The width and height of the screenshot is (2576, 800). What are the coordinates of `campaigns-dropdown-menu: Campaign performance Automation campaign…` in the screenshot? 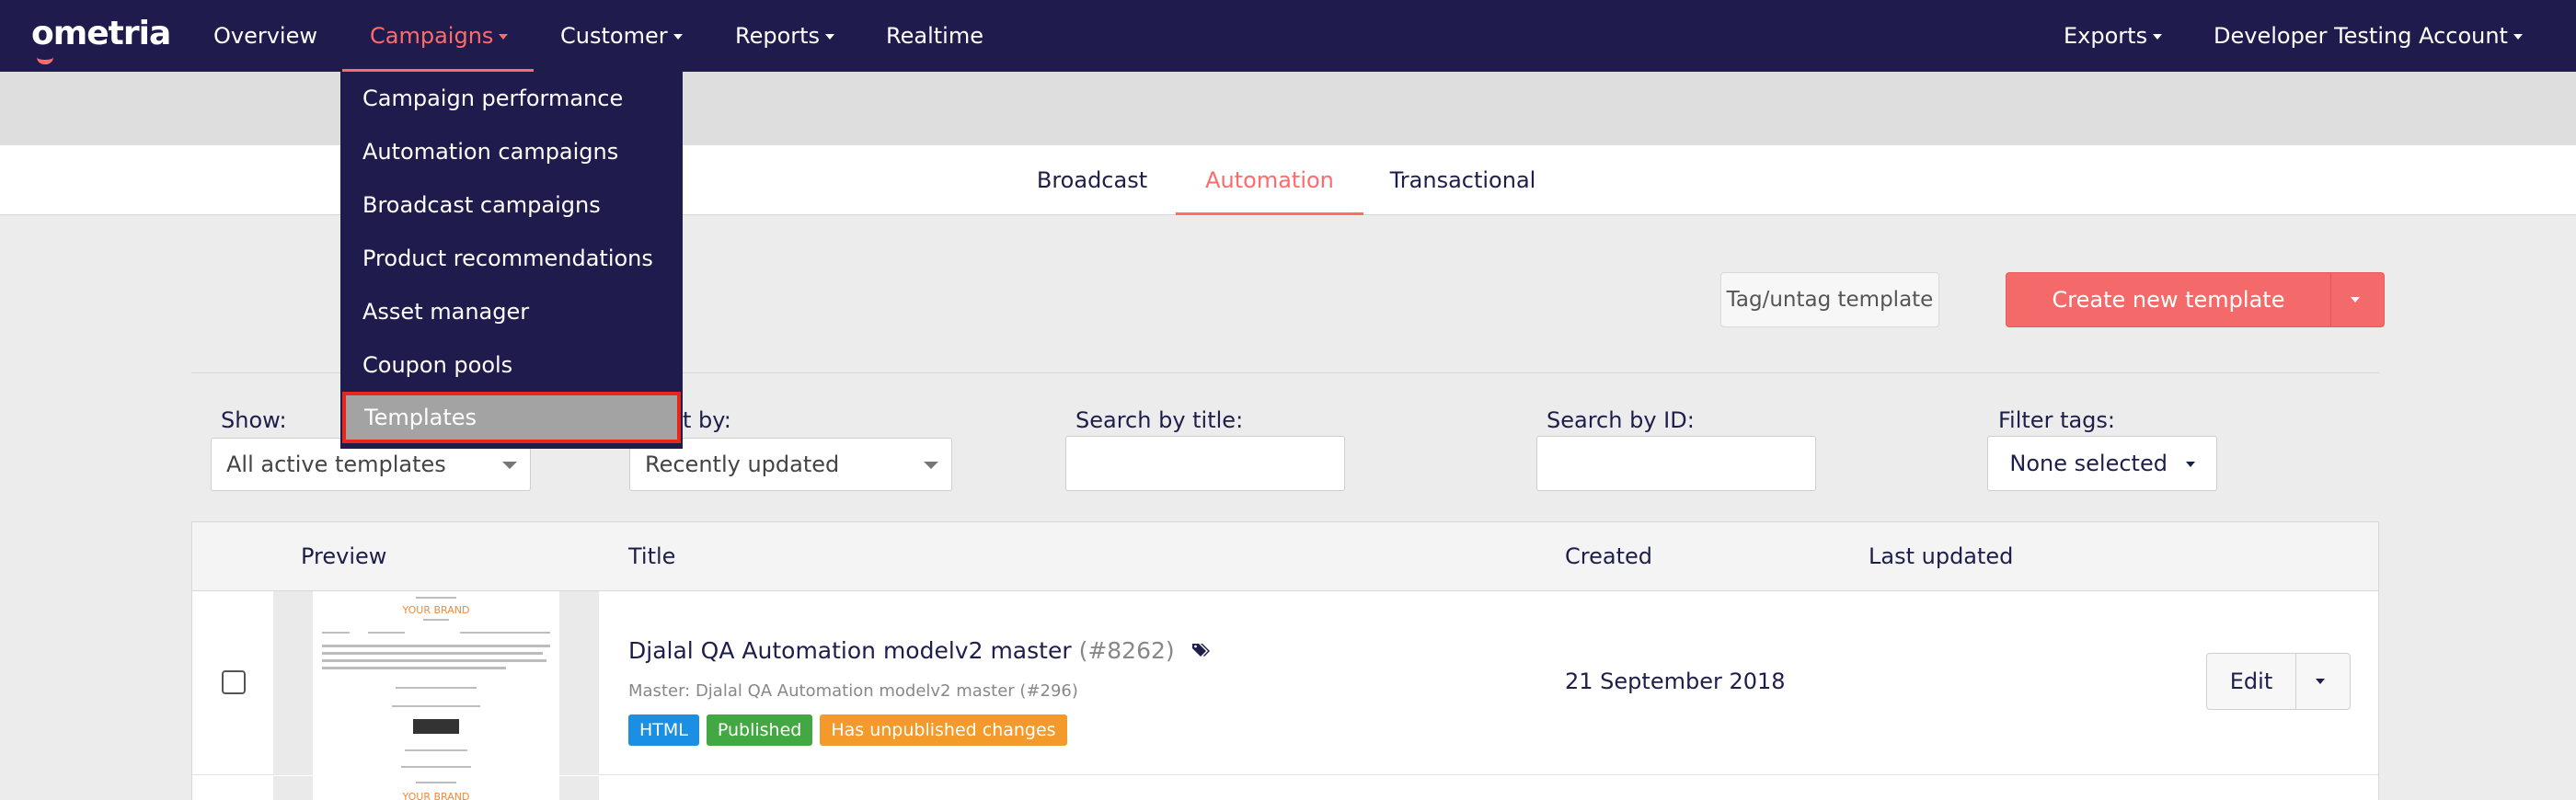 It's located at (511, 260).